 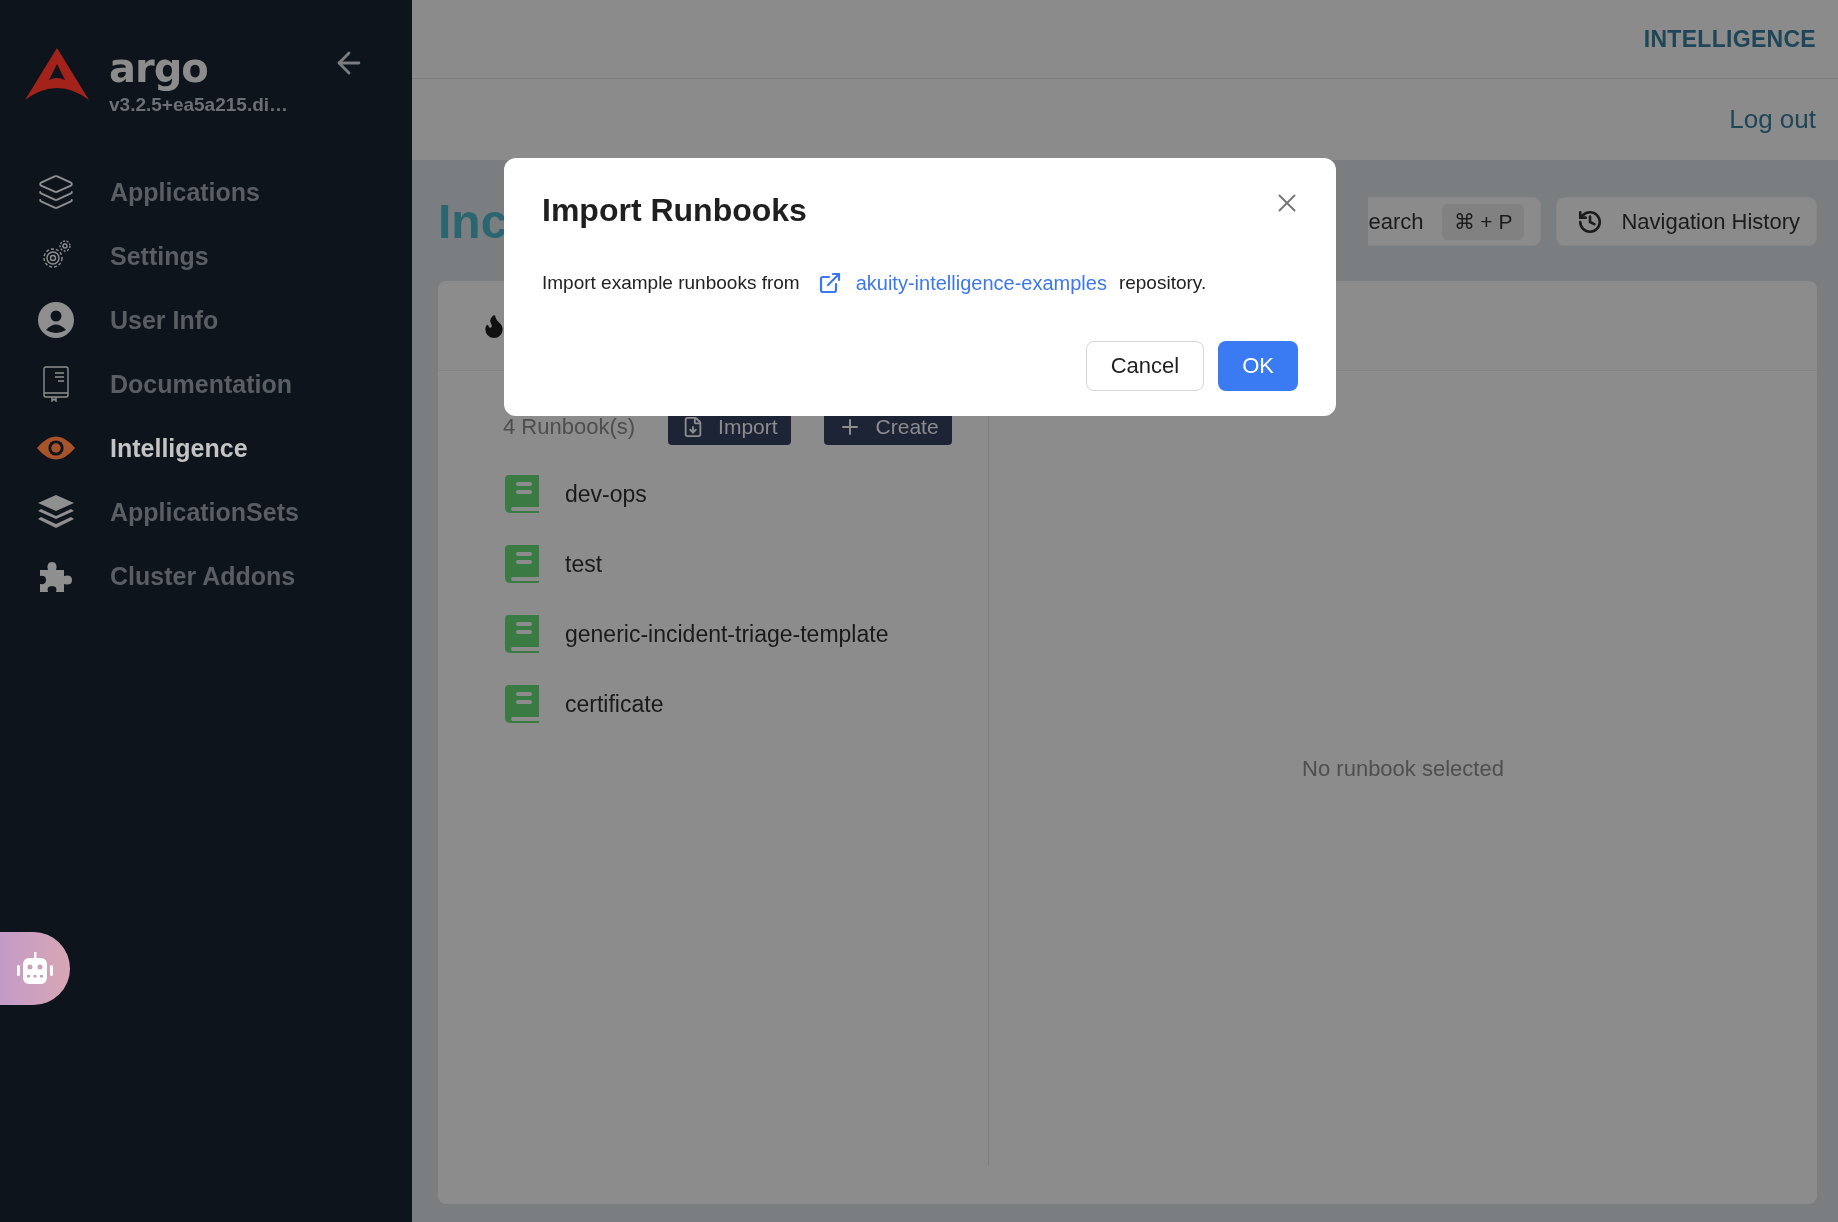 What do you see at coordinates (56, 320) in the screenshot?
I see `user-icon` at bounding box center [56, 320].